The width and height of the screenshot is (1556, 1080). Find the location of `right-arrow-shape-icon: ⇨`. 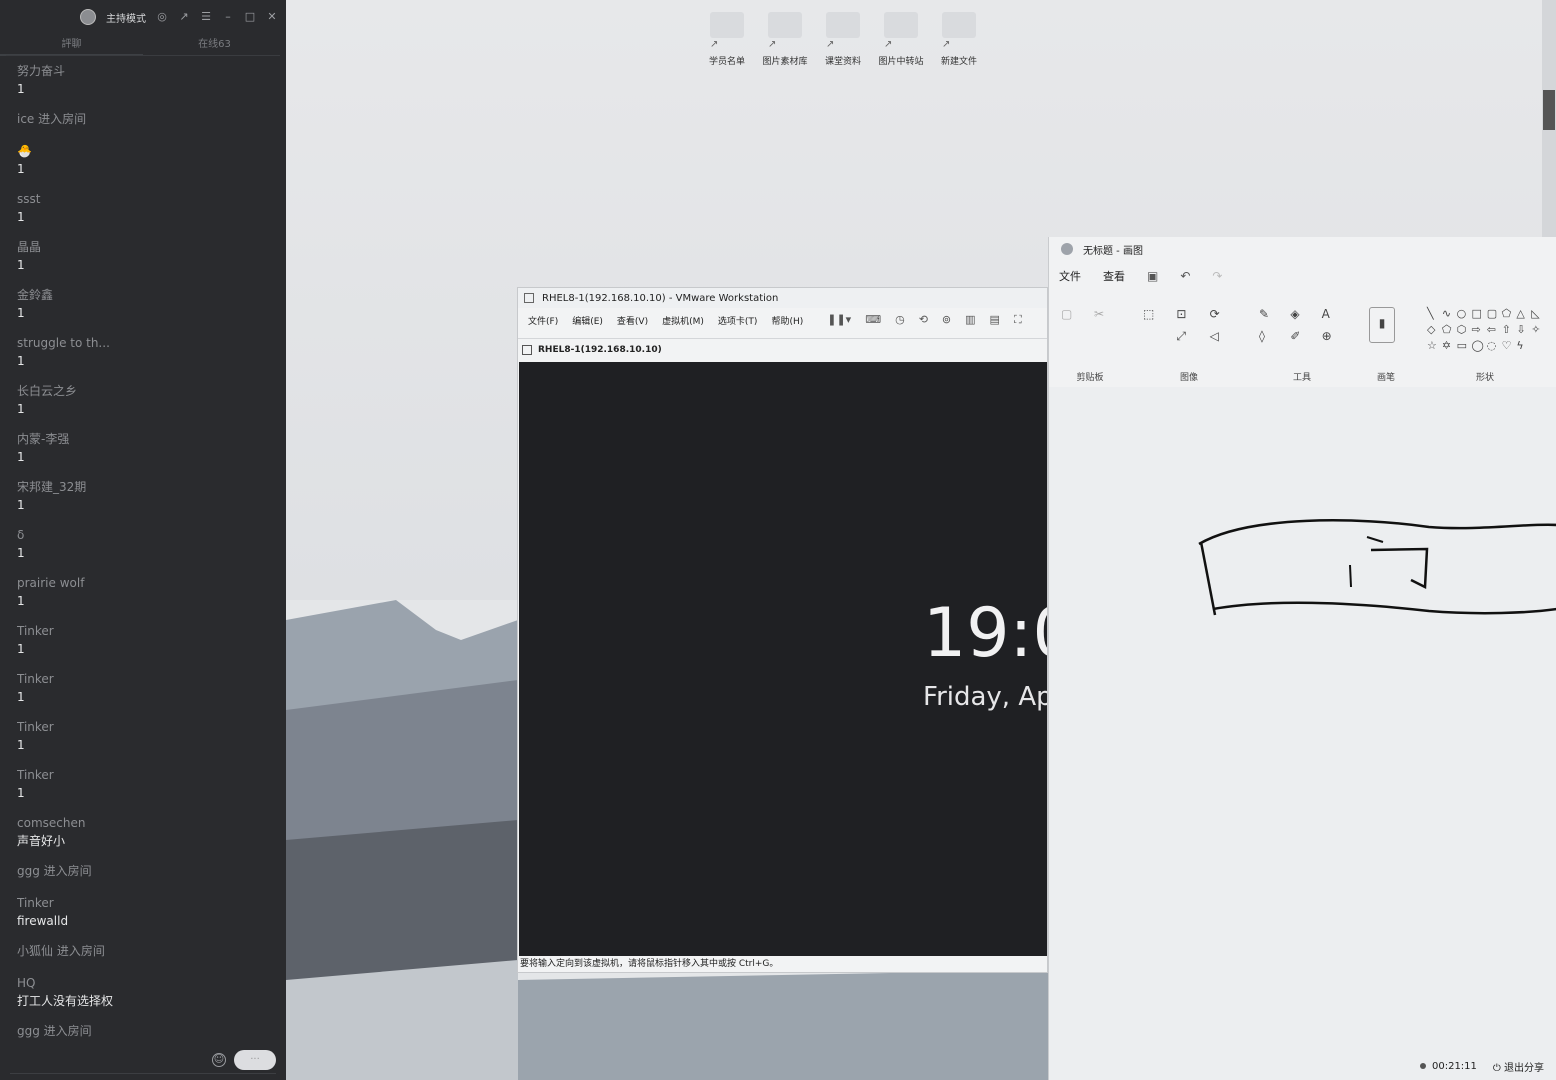

right-arrow-shape-icon: ⇨ is located at coordinates (1477, 329).